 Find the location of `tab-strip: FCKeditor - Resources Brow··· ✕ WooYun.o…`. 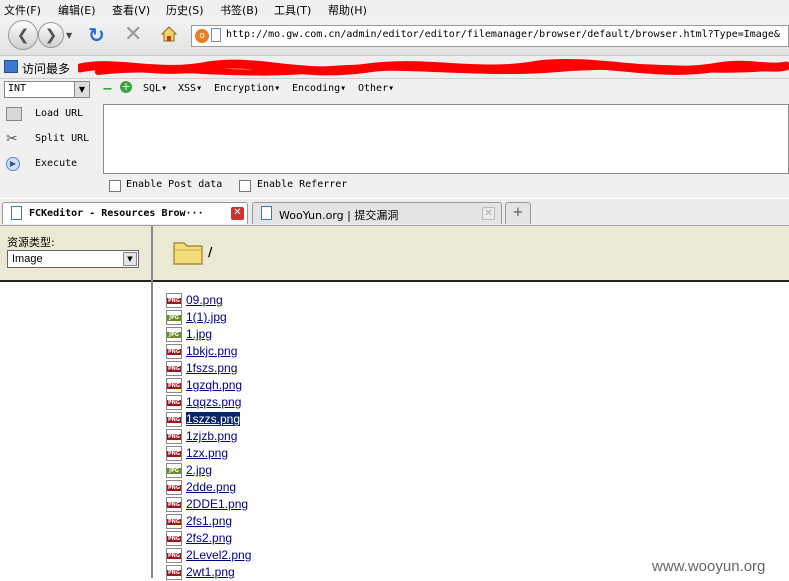

tab-strip: FCKeditor - Resources Brow··· ✕ WooYun.o… is located at coordinates (394, 212).